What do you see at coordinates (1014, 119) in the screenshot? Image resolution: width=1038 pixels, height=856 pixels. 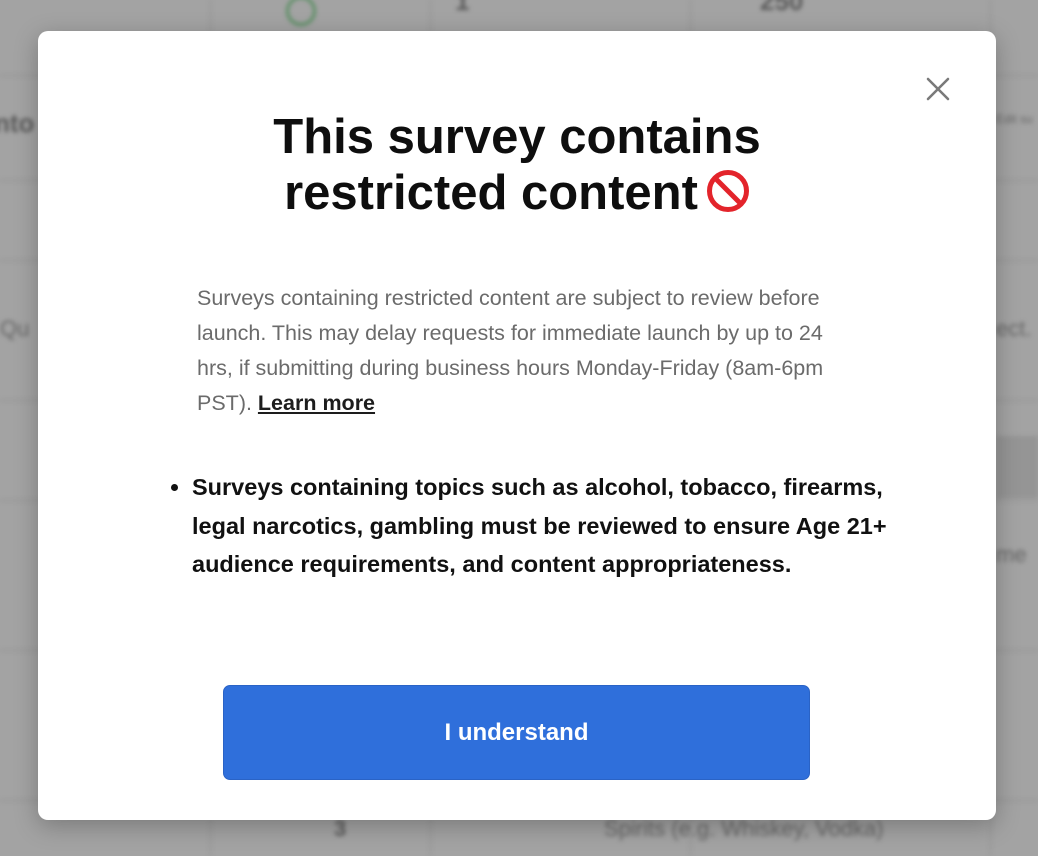 I see `bg-fragment: Edit su` at bounding box center [1014, 119].